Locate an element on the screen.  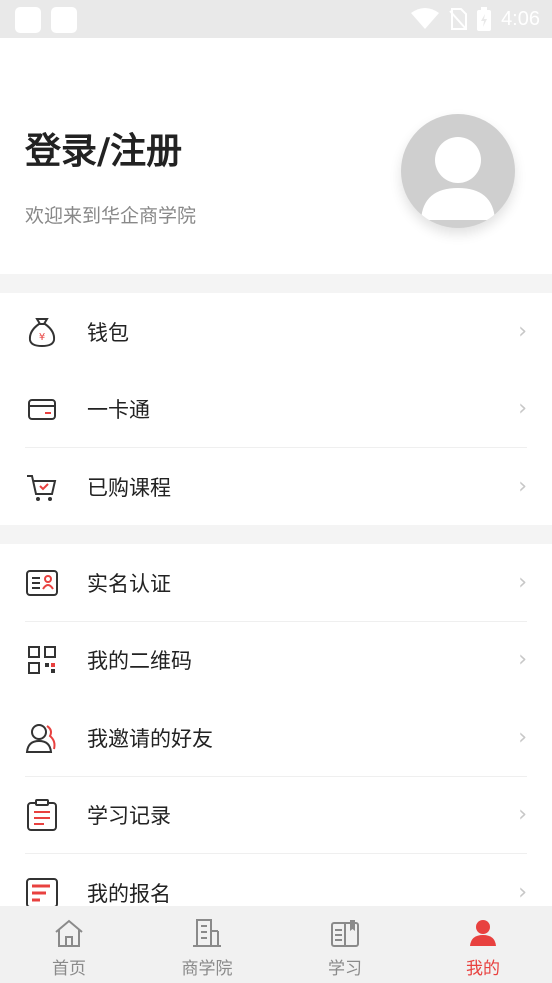
battery-icon is located at coordinates (484, 19).